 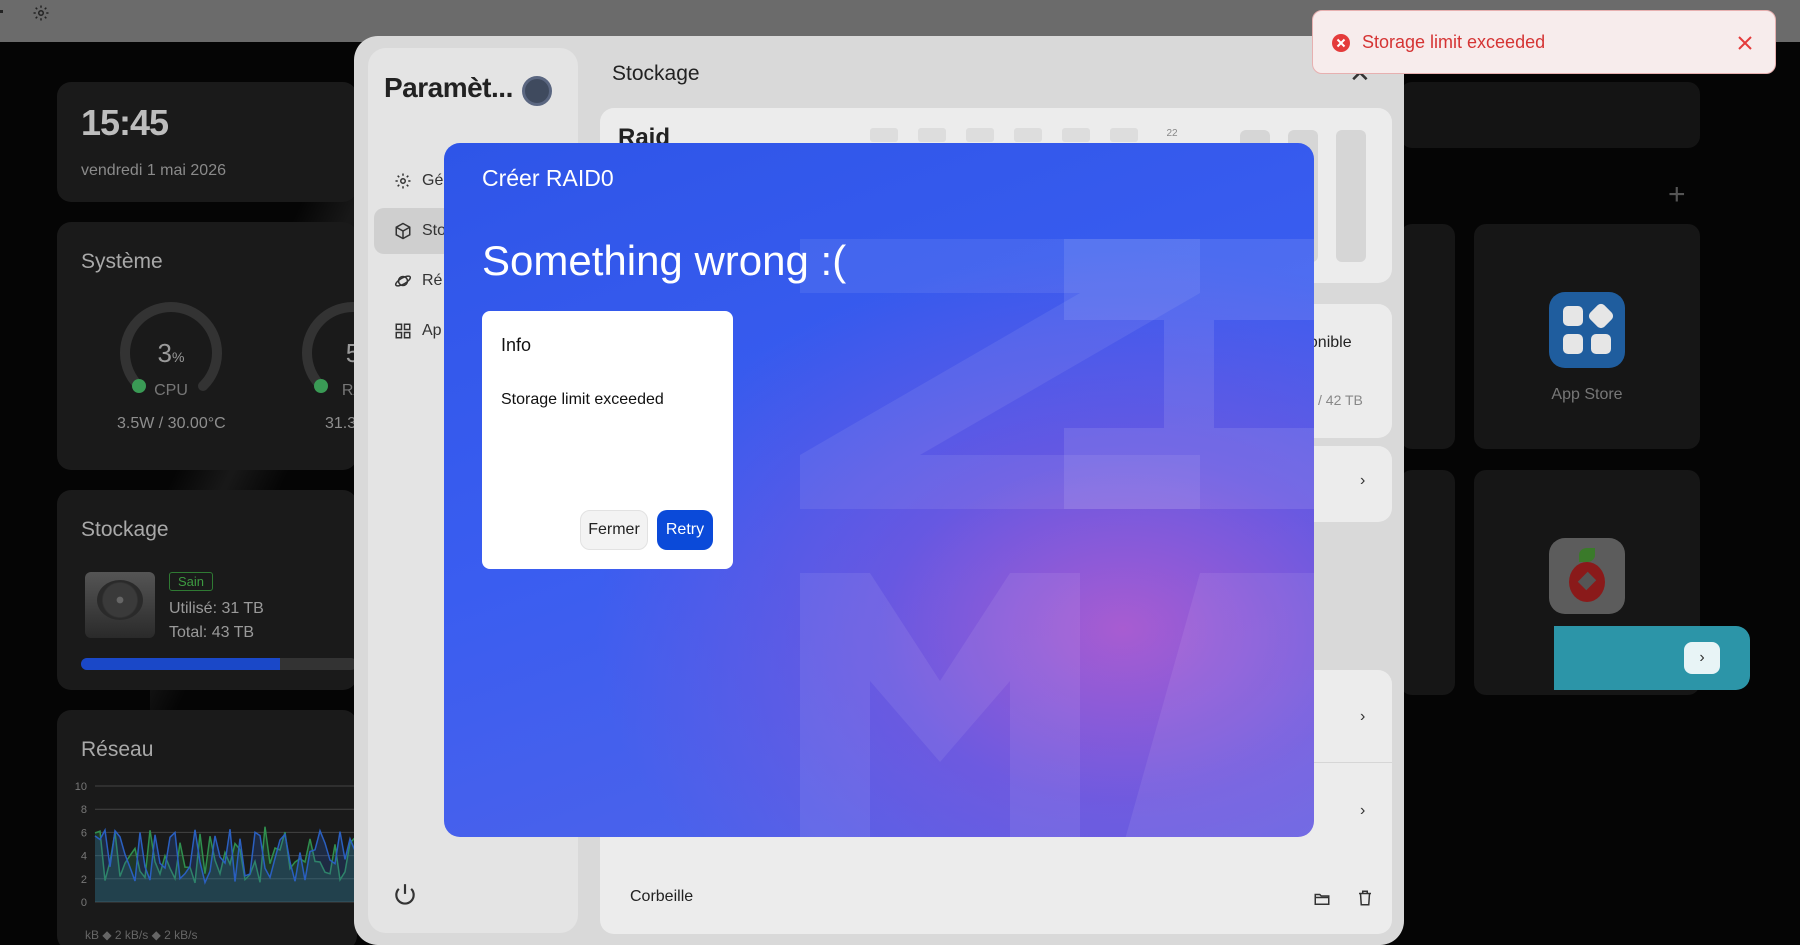 What do you see at coordinates (171, 390) in the screenshot?
I see `cpu-label: CPU` at bounding box center [171, 390].